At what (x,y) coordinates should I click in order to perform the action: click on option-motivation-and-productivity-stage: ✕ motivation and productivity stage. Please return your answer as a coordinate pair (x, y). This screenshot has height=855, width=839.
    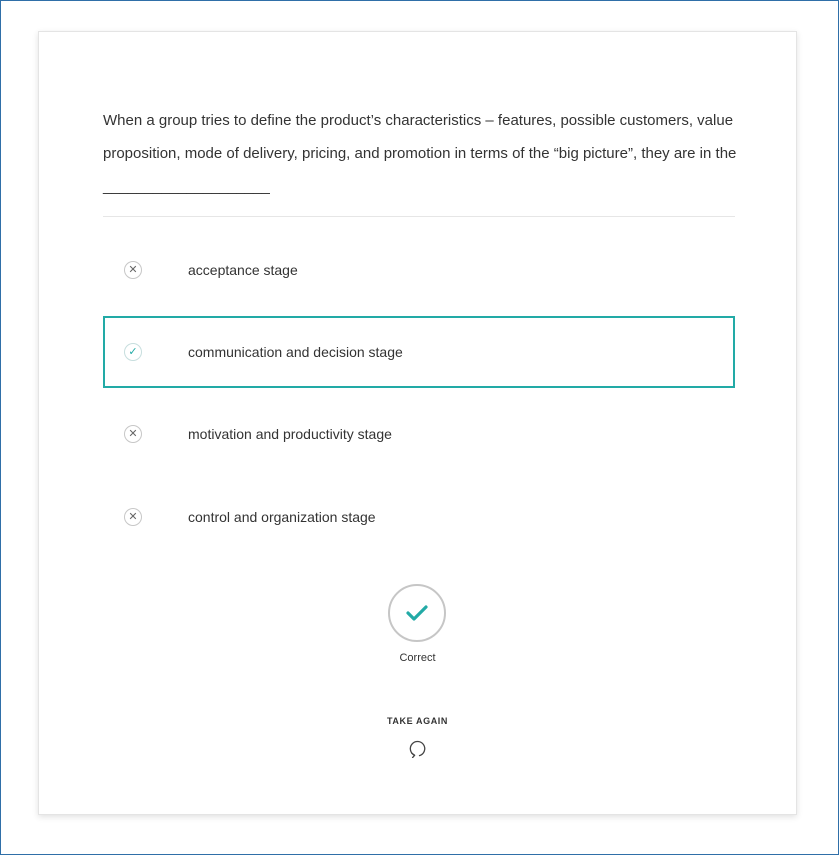
    Looking at the image, I should click on (419, 434).